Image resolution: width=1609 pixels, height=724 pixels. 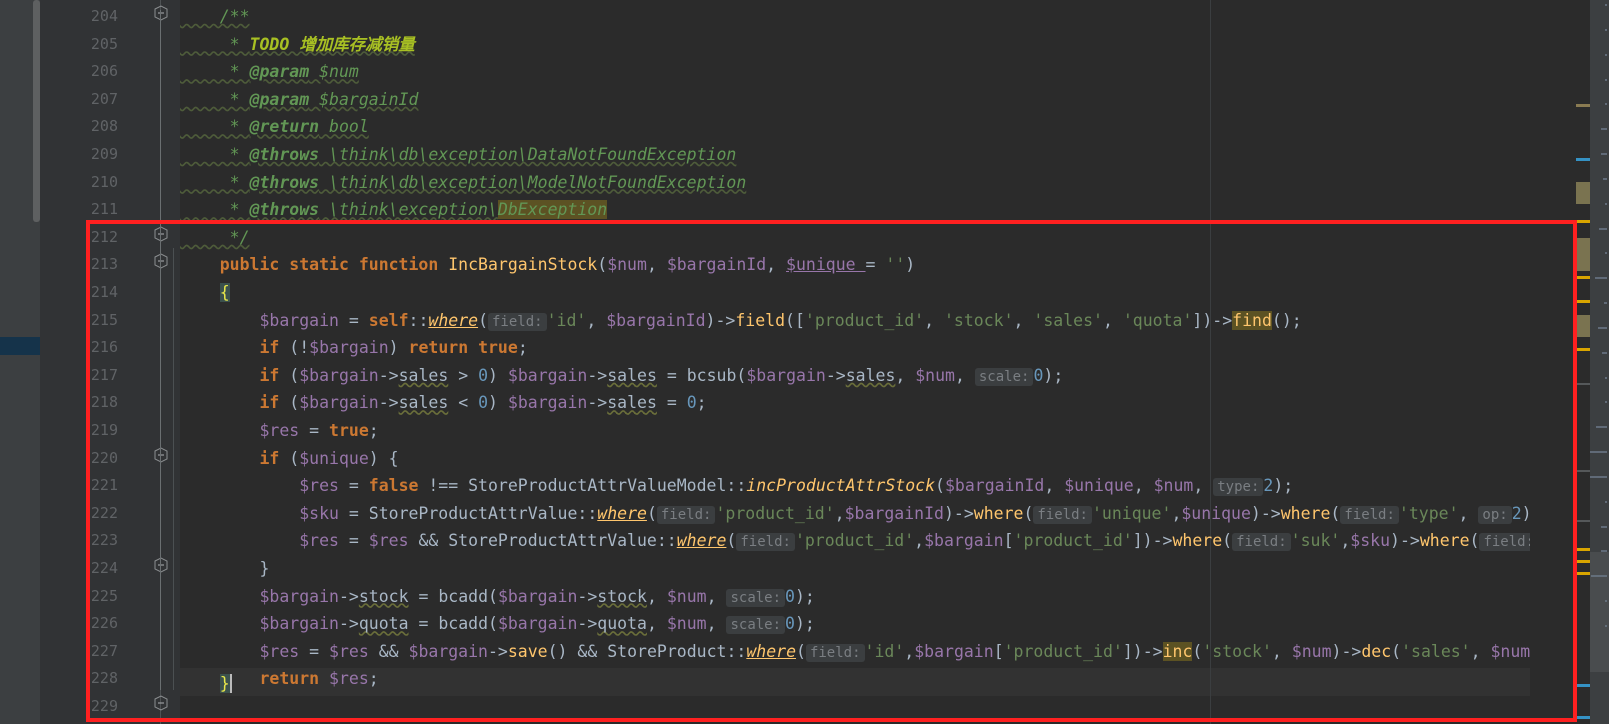 What do you see at coordinates (104, 540) in the screenshot?
I see `line-number: 223` at bounding box center [104, 540].